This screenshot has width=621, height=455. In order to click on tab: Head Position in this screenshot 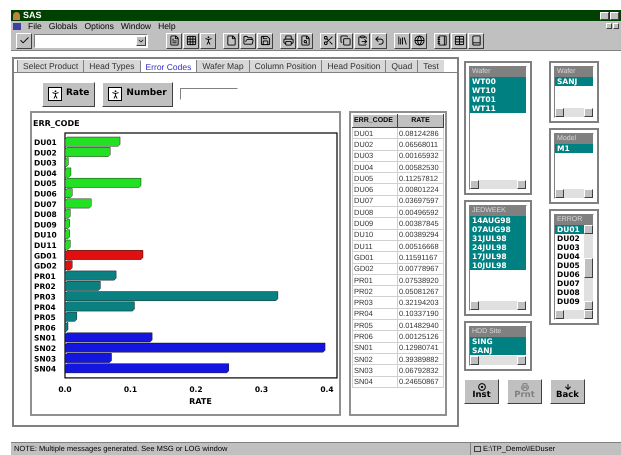, I will do `click(353, 66)`.